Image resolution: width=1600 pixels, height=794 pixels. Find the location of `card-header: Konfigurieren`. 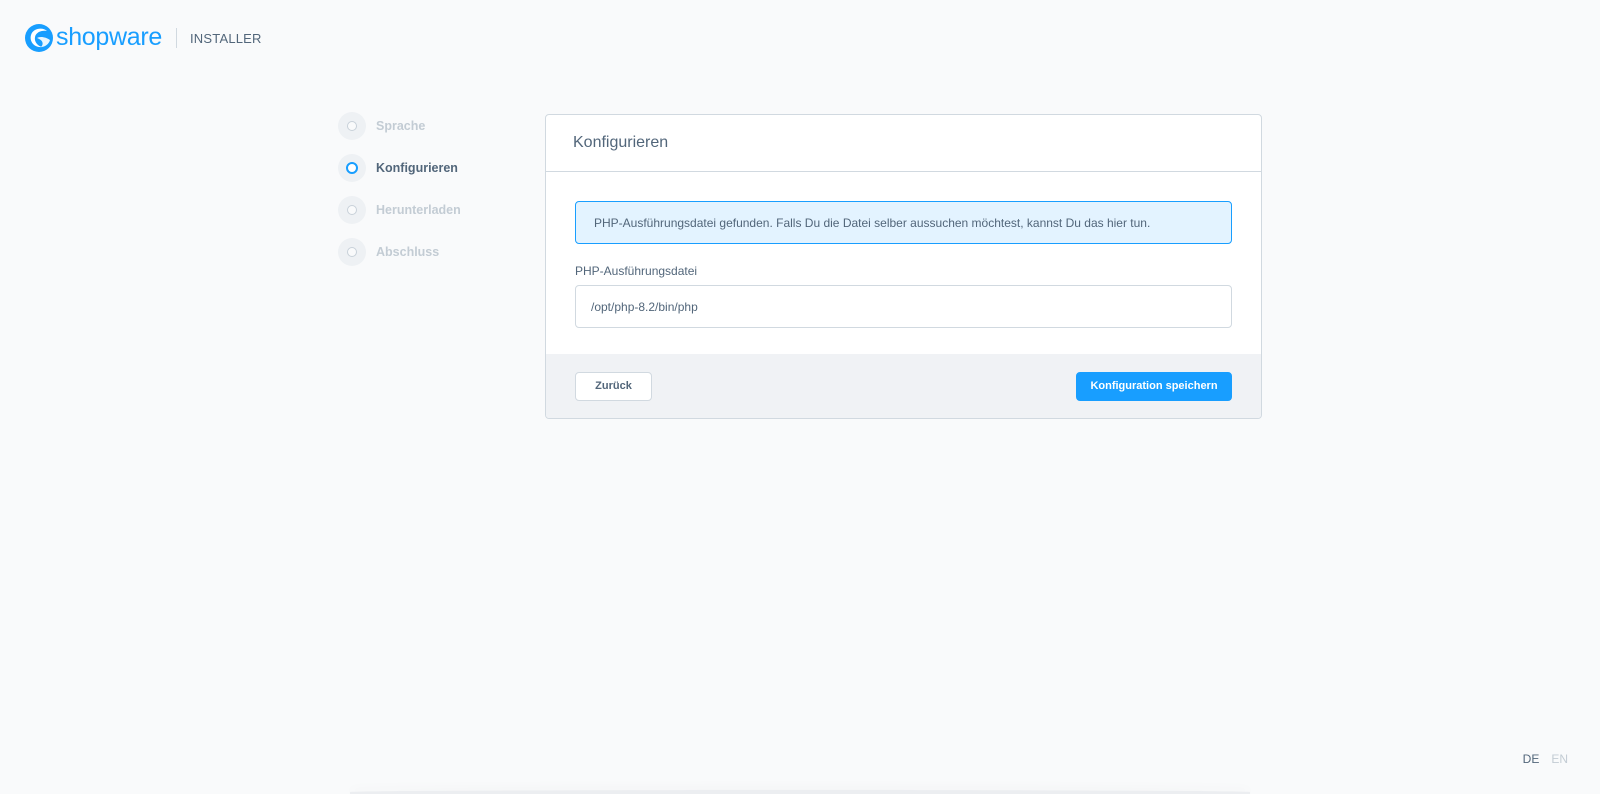

card-header: Konfigurieren is located at coordinates (903, 143).